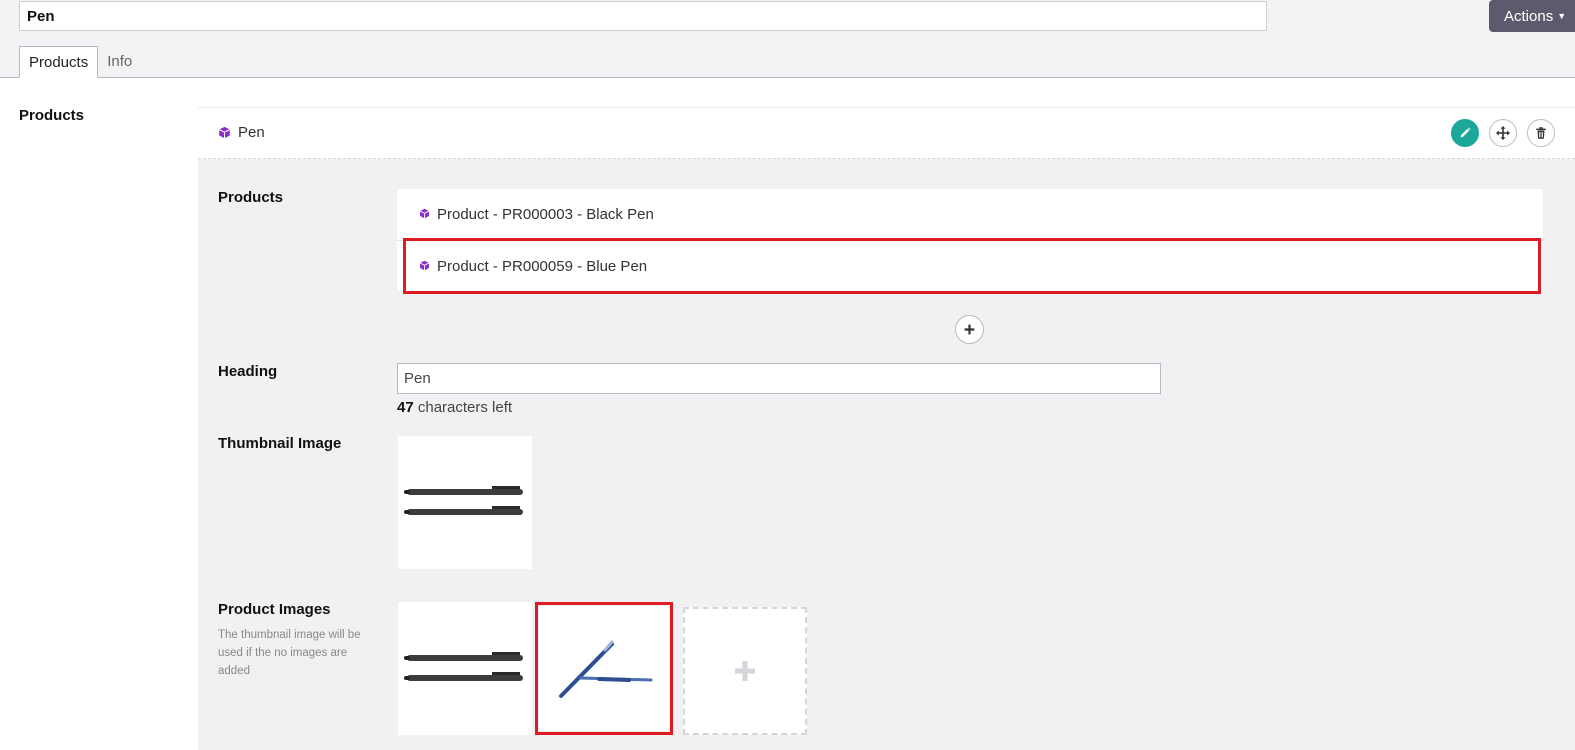 This screenshot has width=1575, height=750. I want to click on add-image-button, so click(745, 671).